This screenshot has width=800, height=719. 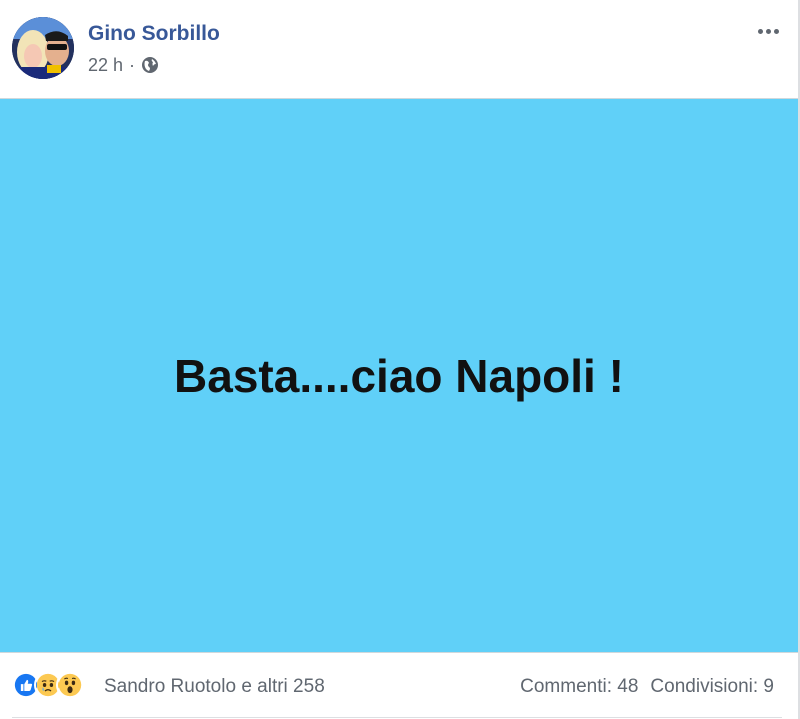 What do you see at coordinates (150, 65) in the screenshot?
I see `globe-icon` at bounding box center [150, 65].